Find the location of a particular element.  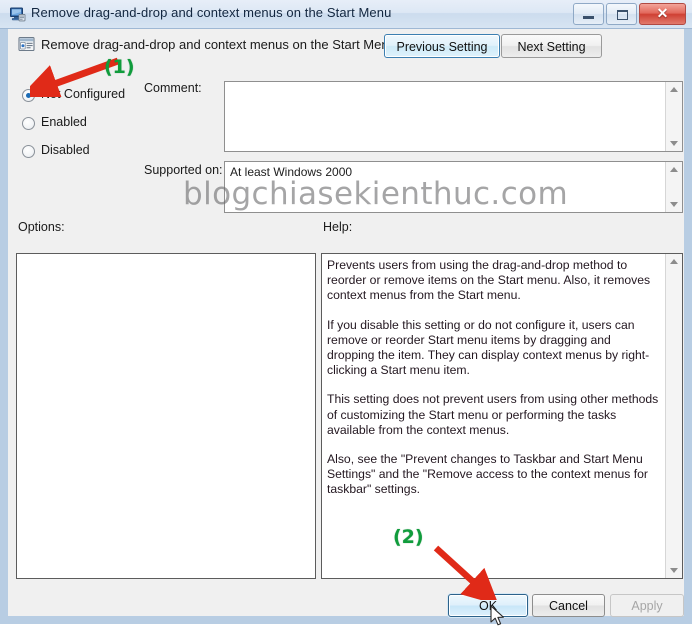

next-setting-button: Next Setting is located at coordinates (551, 46).